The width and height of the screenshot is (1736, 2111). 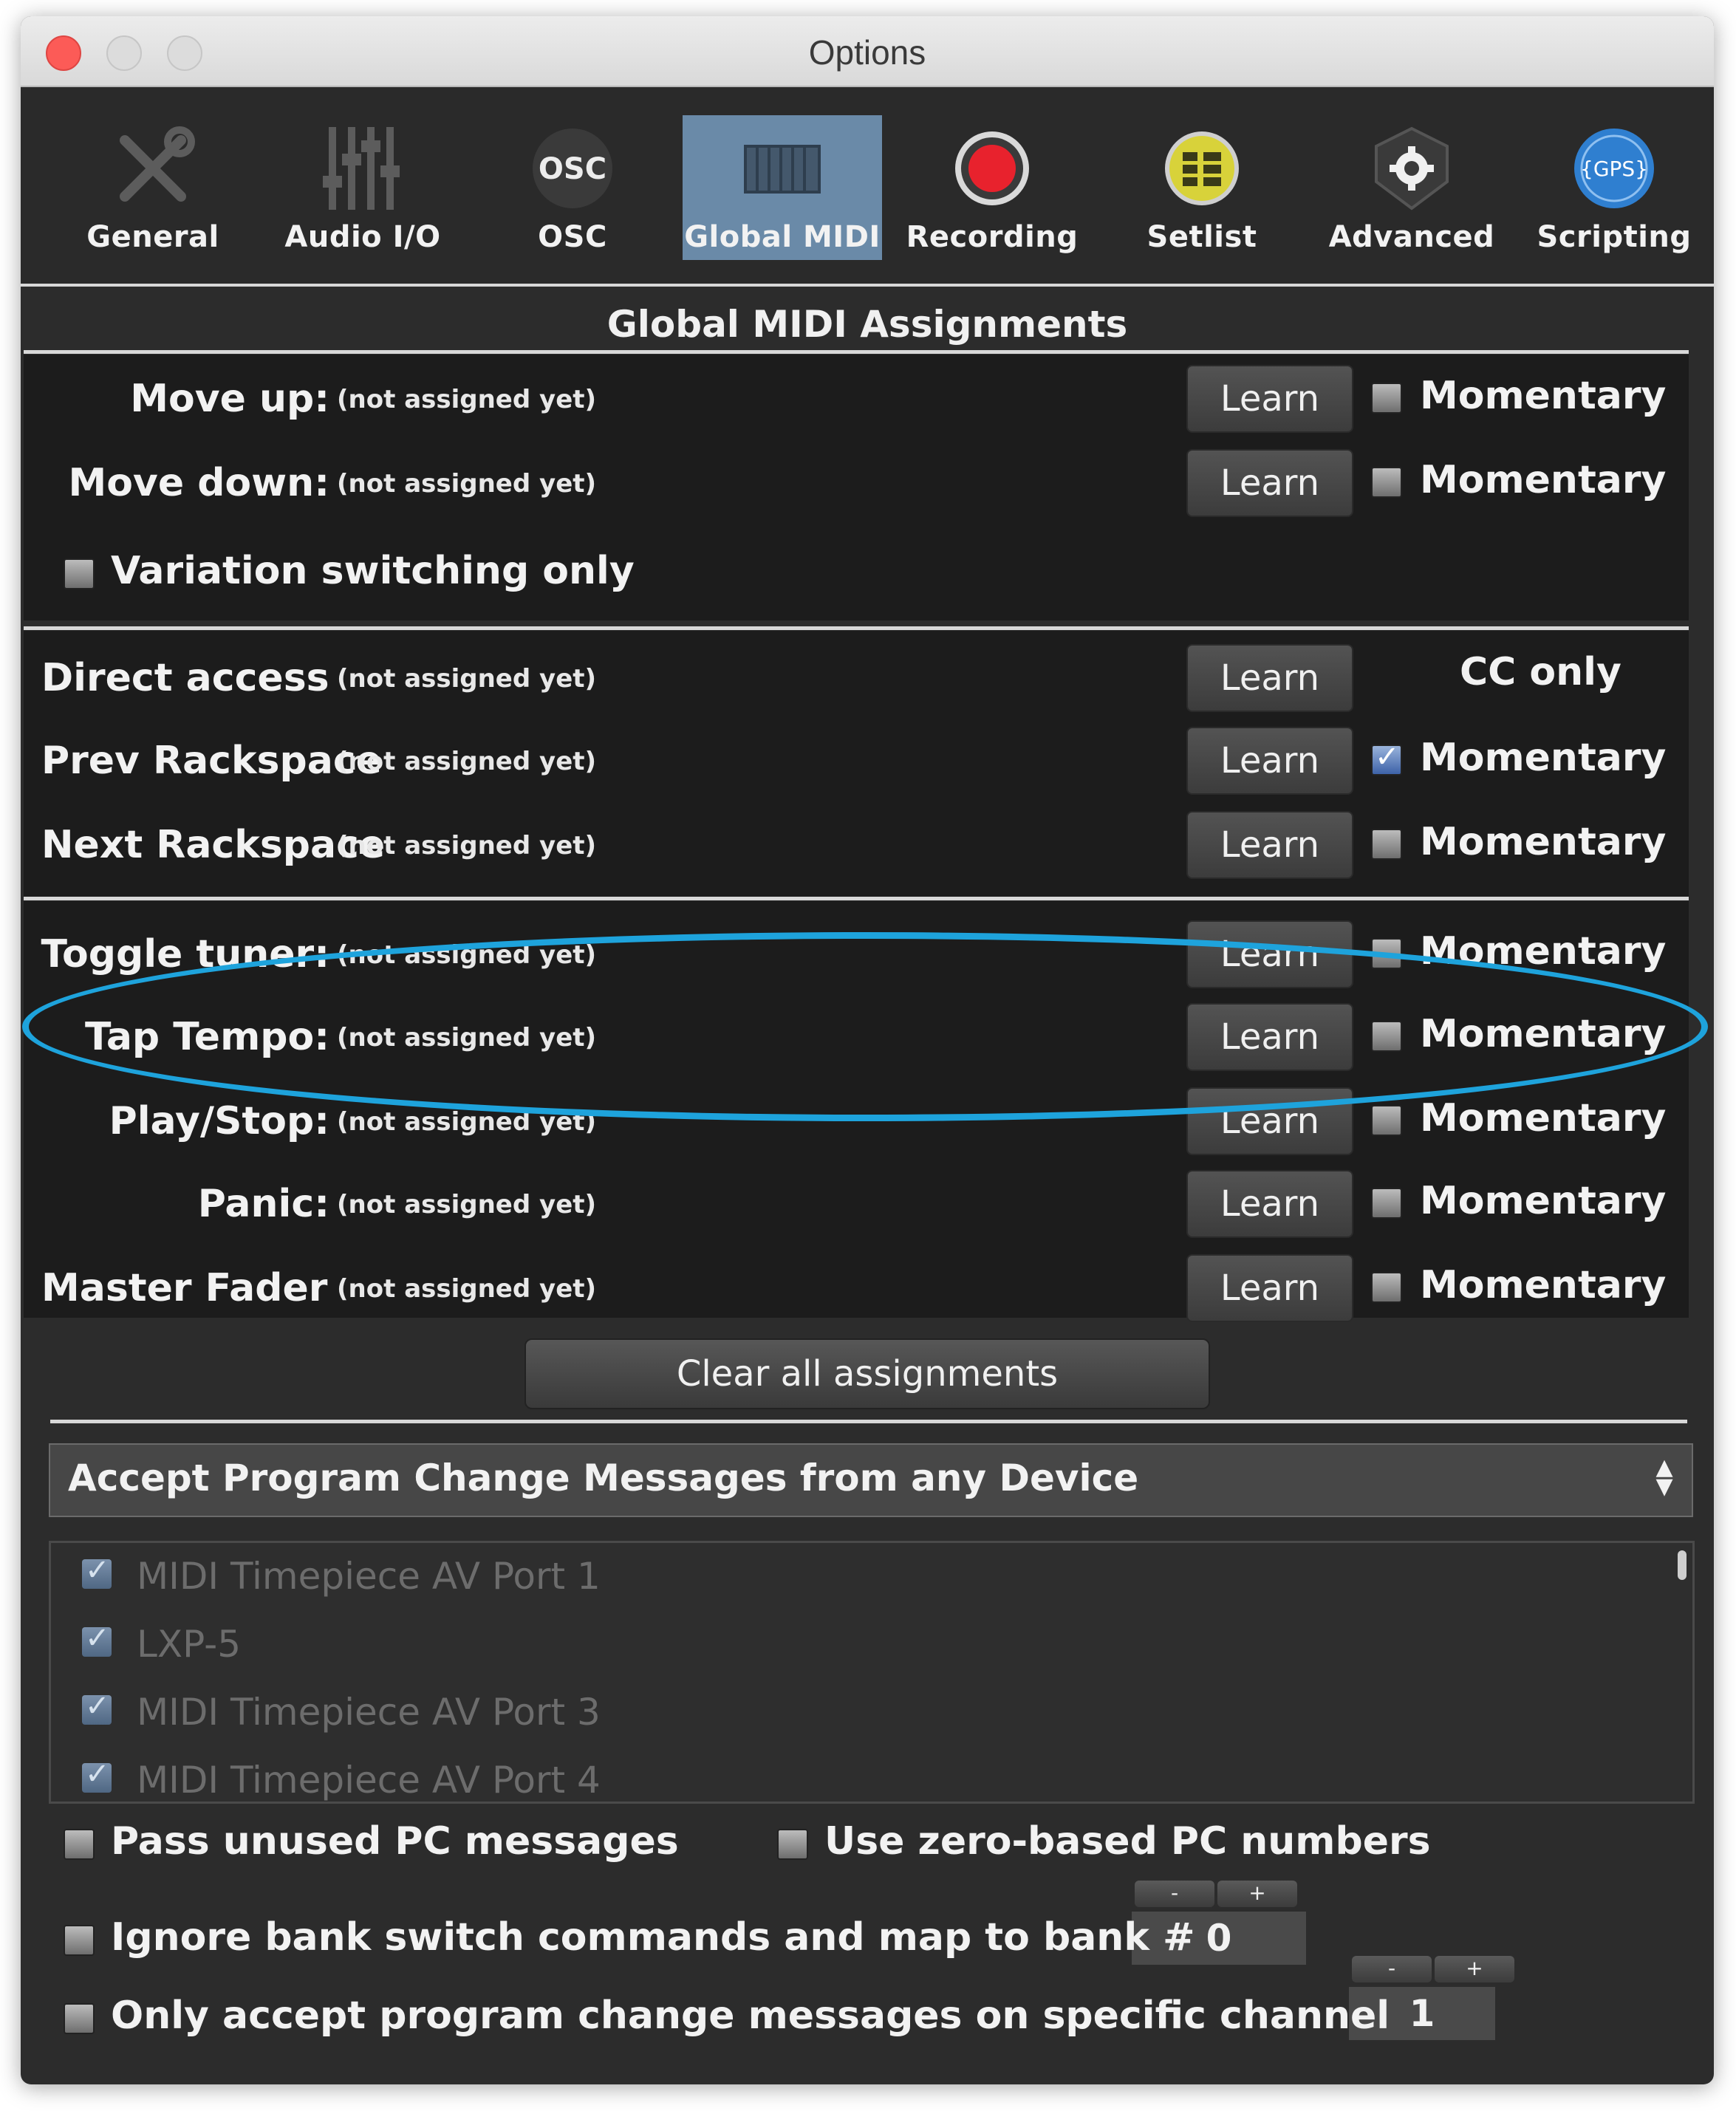 What do you see at coordinates (1474, 1969) in the screenshot?
I see `channel-increment-button: +` at bounding box center [1474, 1969].